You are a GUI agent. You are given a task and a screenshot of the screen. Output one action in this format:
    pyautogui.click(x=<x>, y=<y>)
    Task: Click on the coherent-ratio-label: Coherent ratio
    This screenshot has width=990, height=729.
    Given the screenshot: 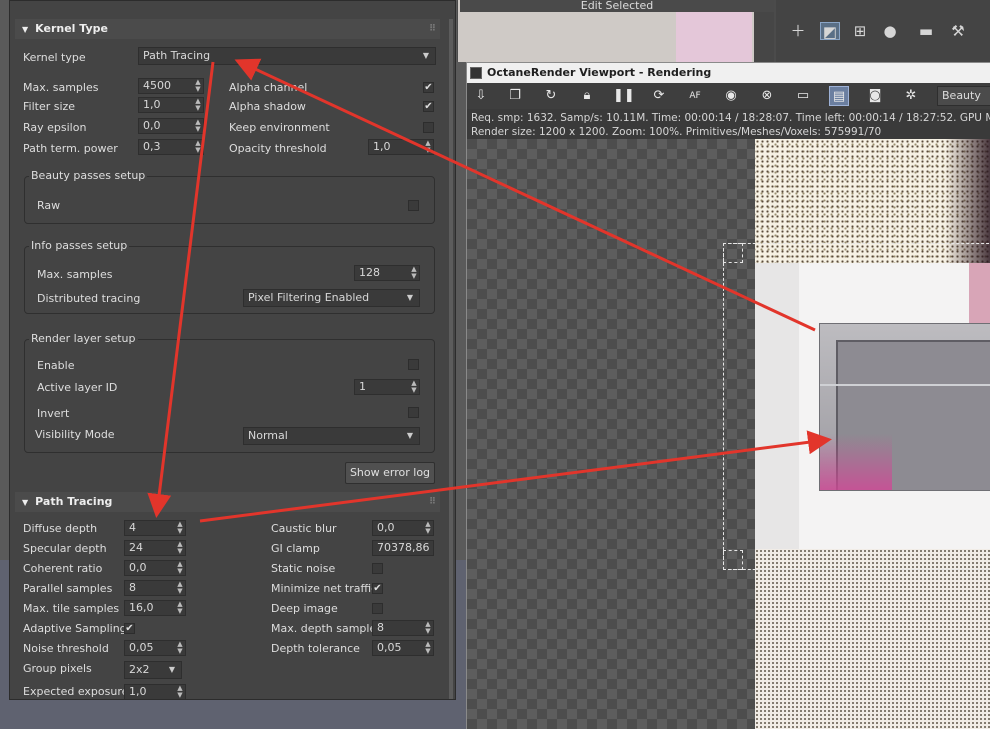 What is the action you would take?
    pyautogui.click(x=63, y=568)
    